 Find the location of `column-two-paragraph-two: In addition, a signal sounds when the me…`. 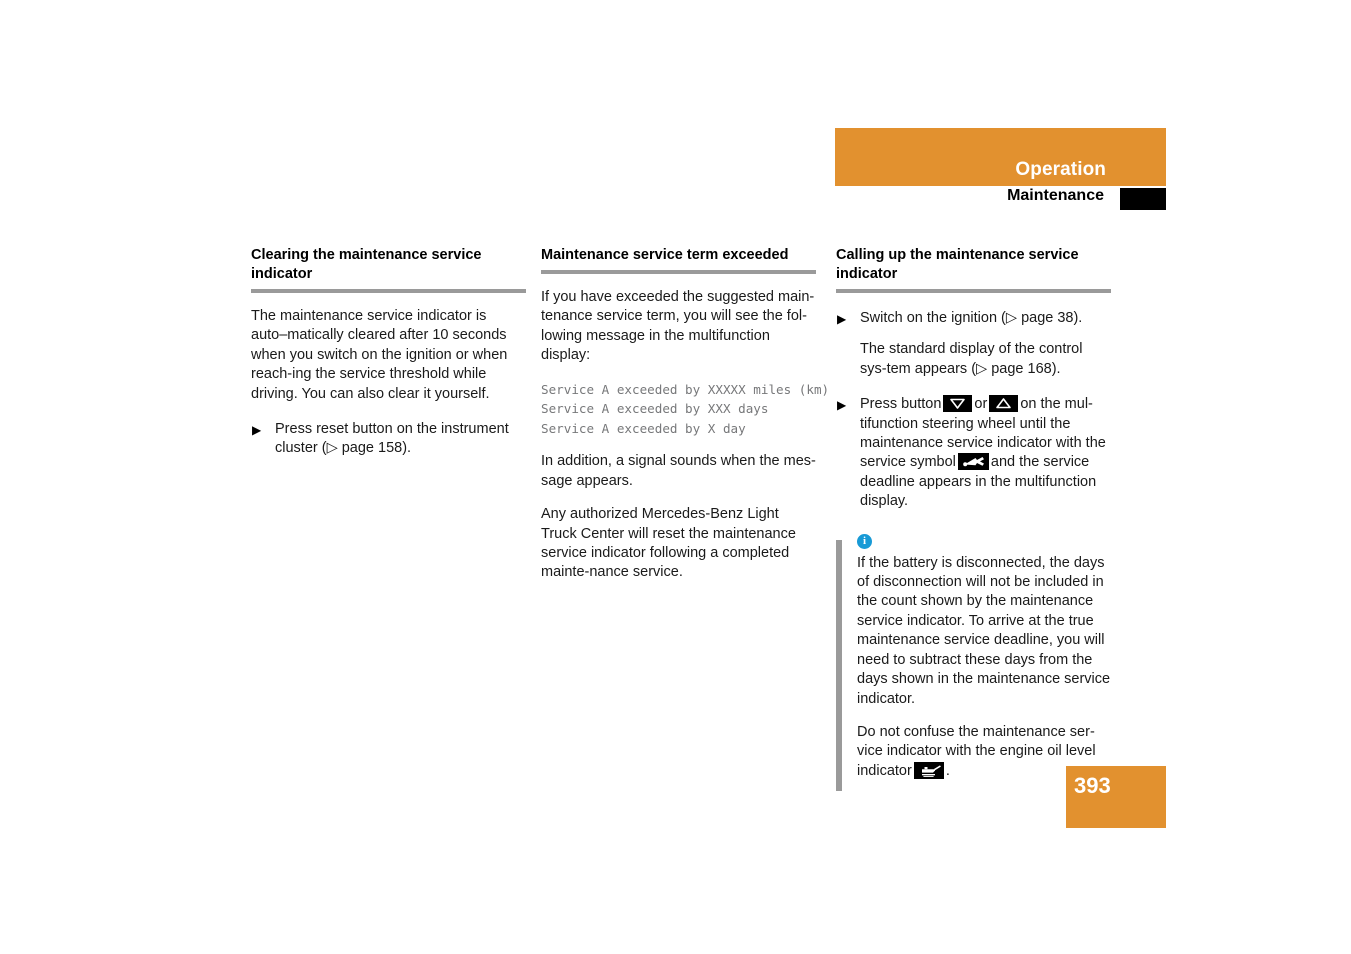

column-two-paragraph-two: In addition, a signal sounds when the me… is located at coordinates (678, 471).